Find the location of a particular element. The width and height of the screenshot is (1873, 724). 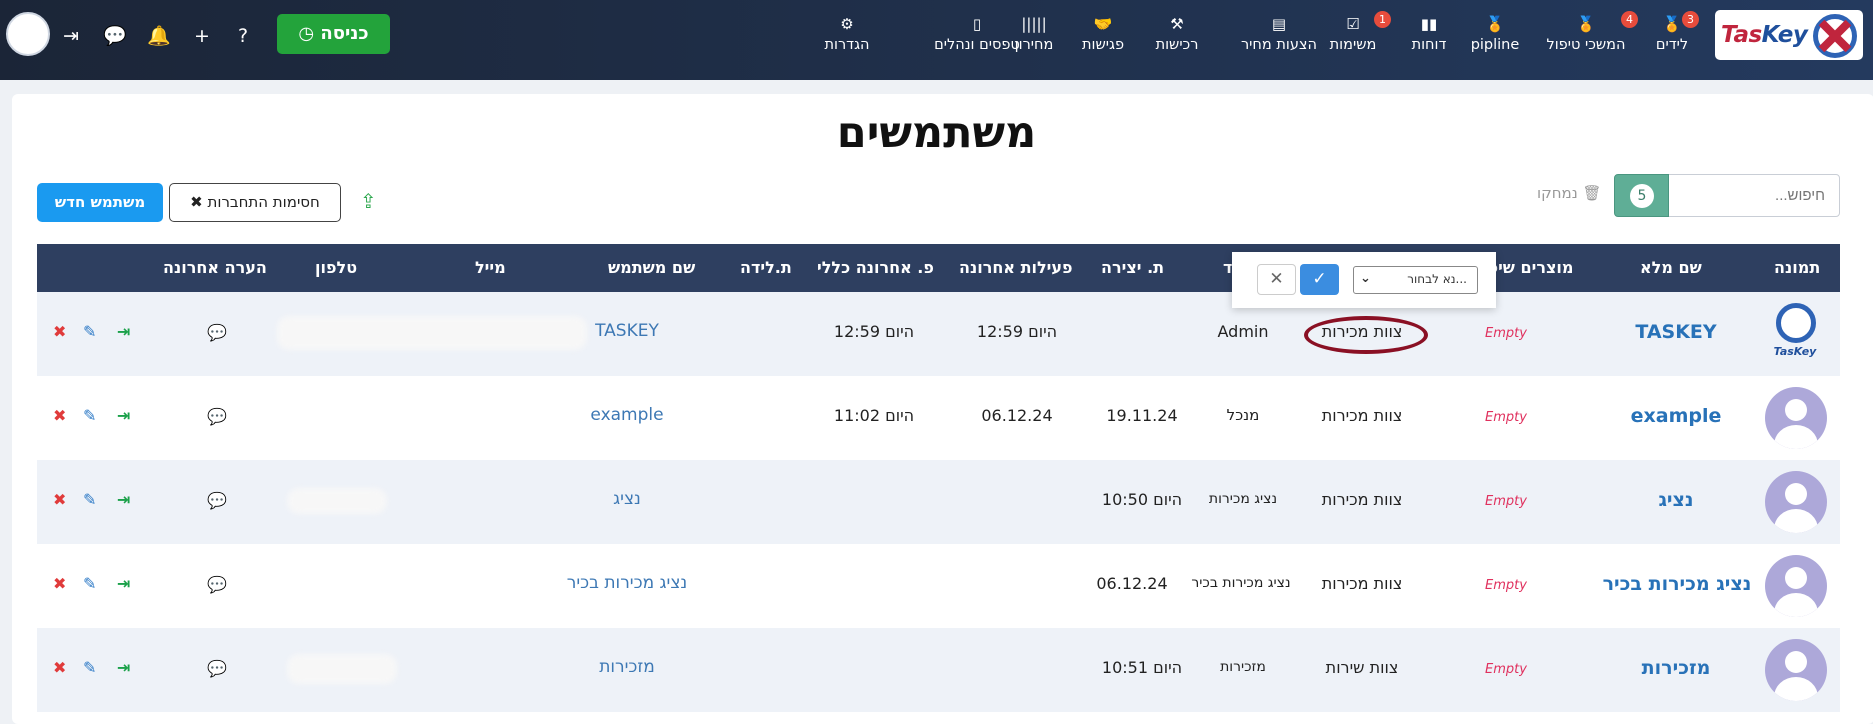

nav-item-purchases: ⚒ רכישות is located at coordinates (1177, 36).